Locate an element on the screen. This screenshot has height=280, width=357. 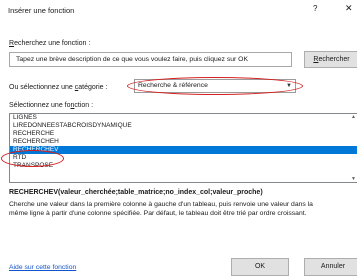
search-label: Recherchez une fonction : is located at coordinates (50, 43).